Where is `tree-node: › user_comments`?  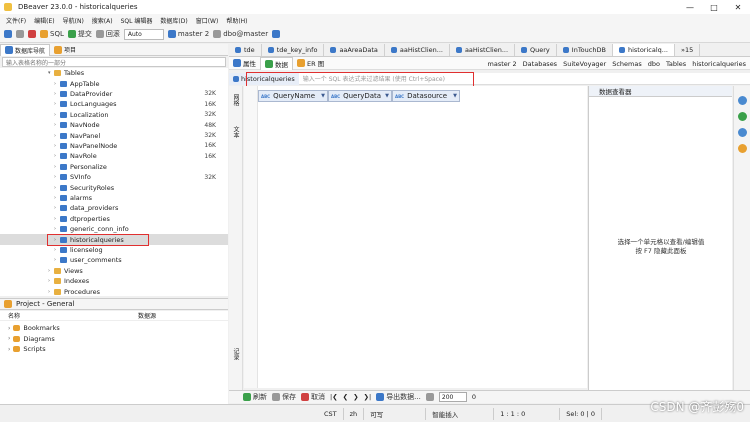
tree-node: › user_comments is located at coordinates (114, 260).